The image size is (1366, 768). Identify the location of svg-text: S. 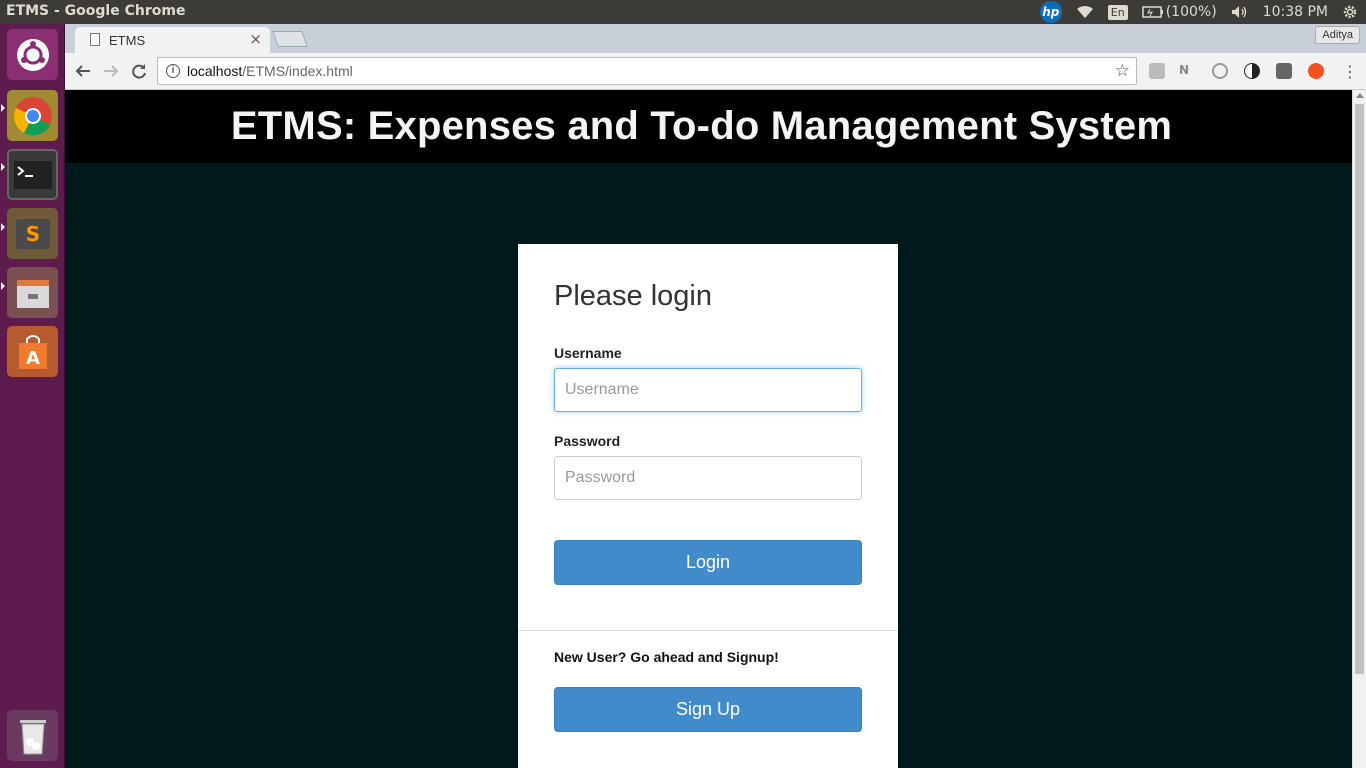
(32, 234).